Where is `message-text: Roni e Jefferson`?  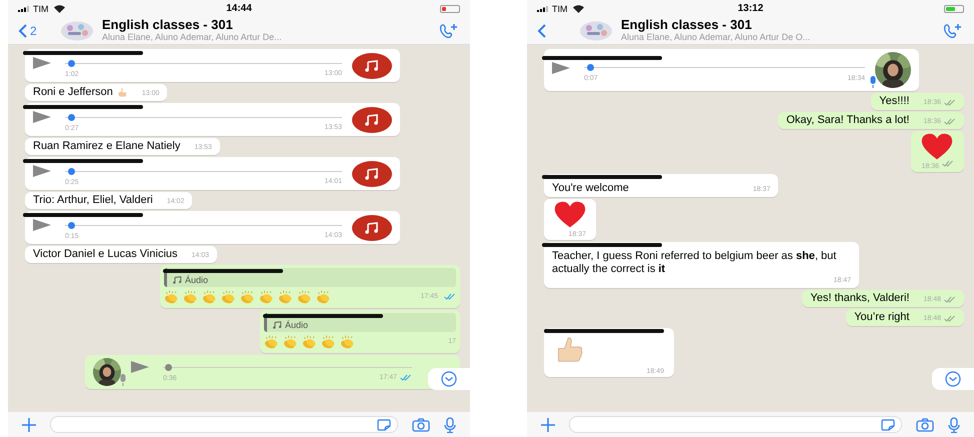
message-text: Roni e Jefferson is located at coordinates (73, 92).